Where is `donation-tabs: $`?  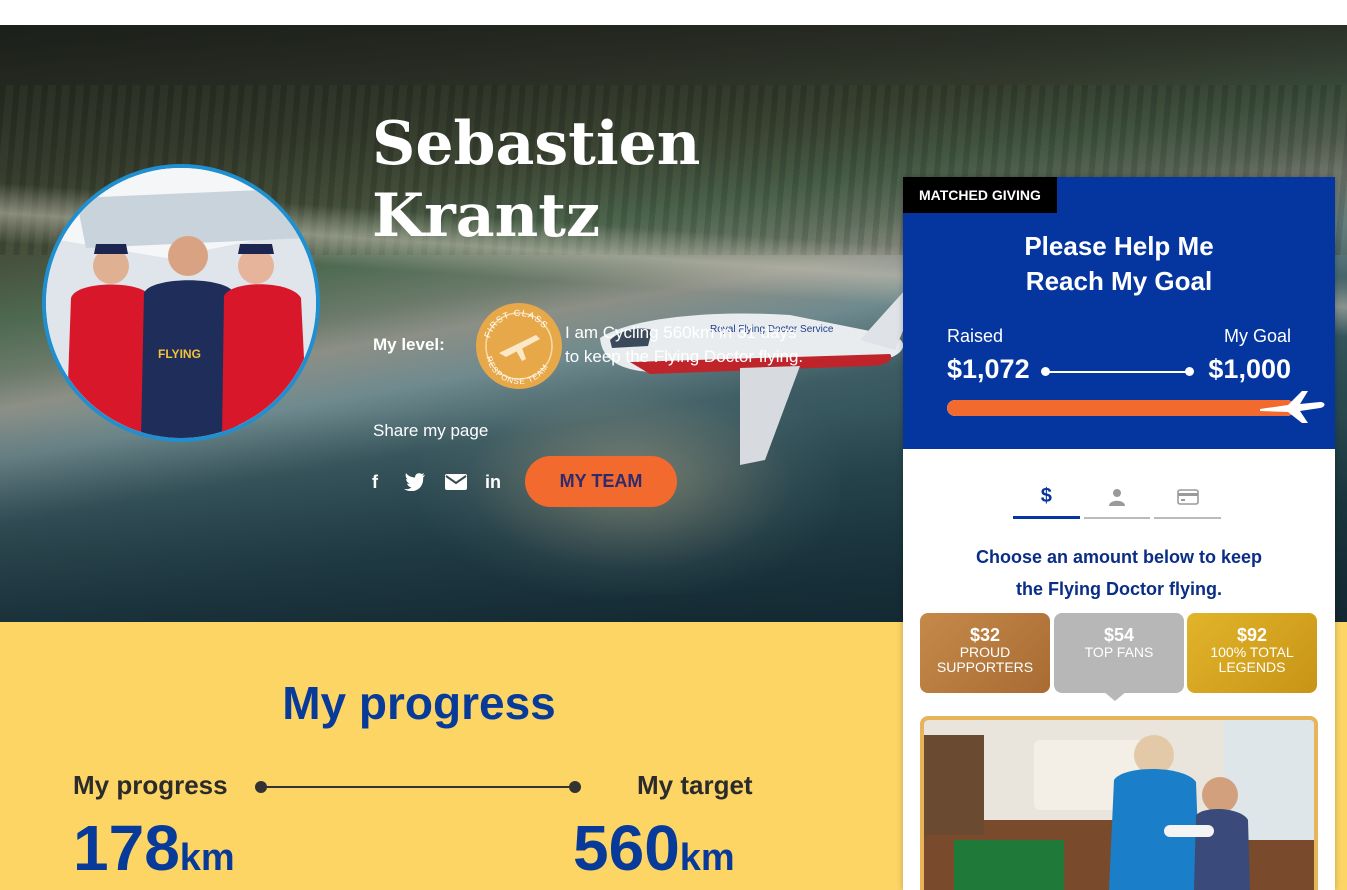
donation-tabs: $ is located at coordinates (1119, 499).